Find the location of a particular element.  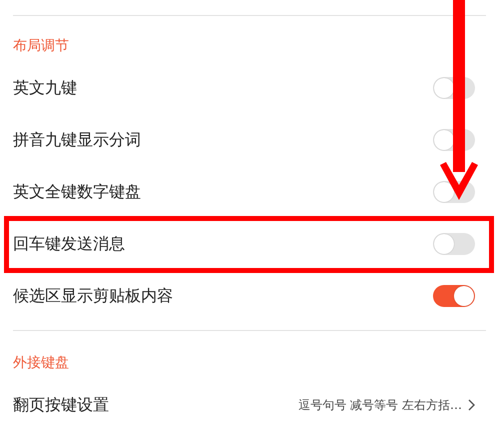

setting-label: 英文九键 is located at coordinates (45, 88).